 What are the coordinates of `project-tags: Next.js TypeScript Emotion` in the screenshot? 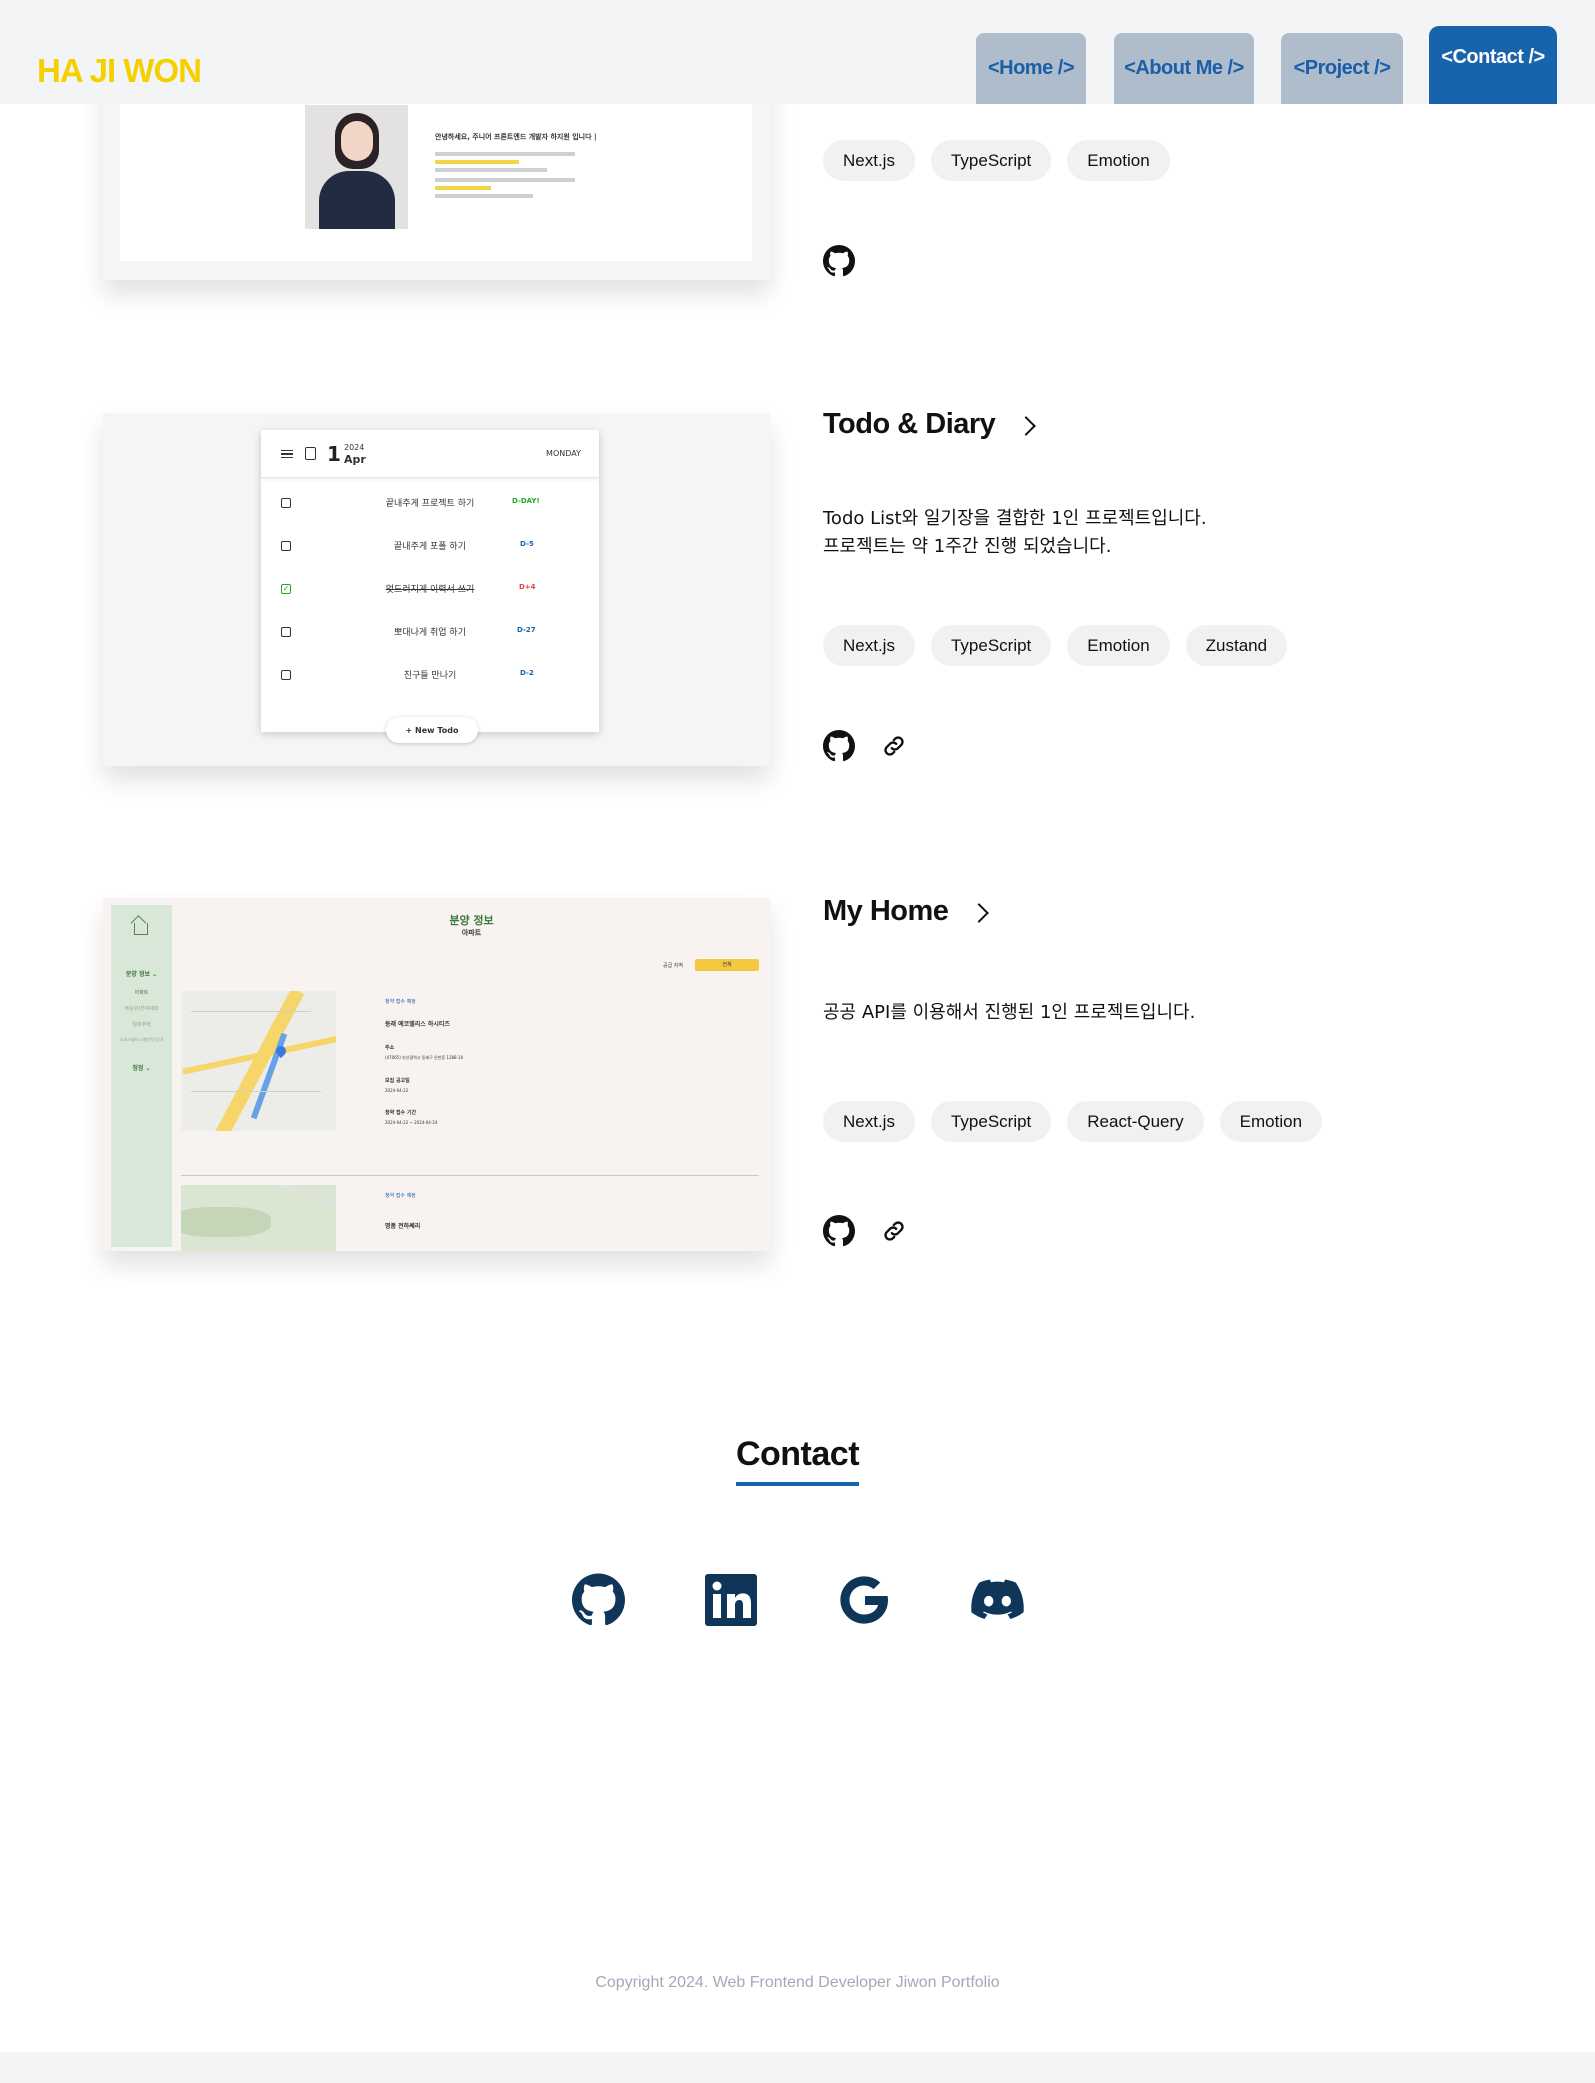 It's located at (996, 160).